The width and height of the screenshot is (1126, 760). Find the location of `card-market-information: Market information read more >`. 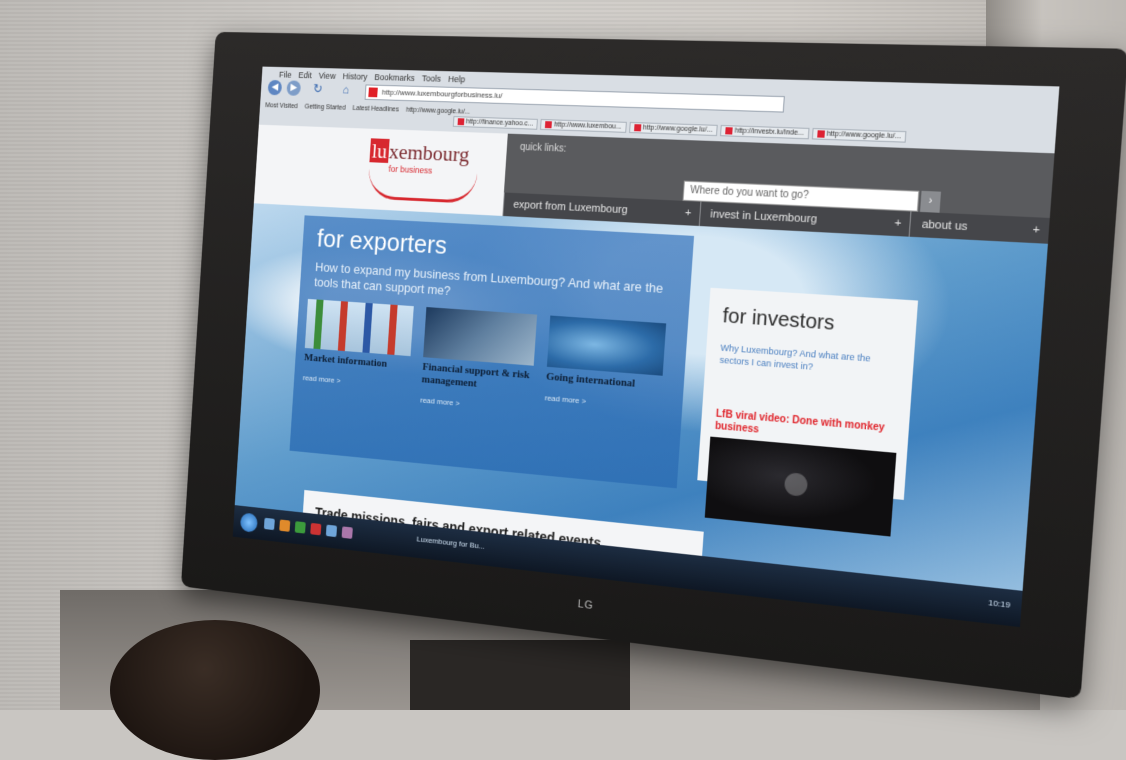

card-market-information: Market information read more > is located at coordinates (358, 350).